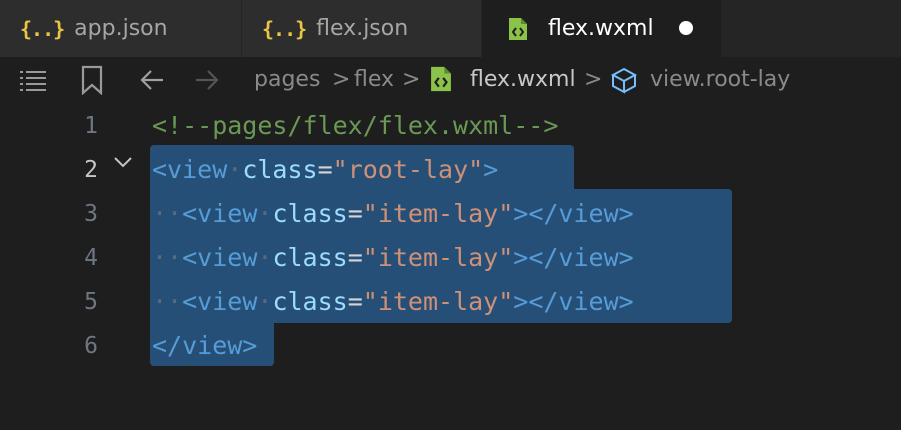 Image resolution: width=901 pixels, height=430 pixels. I want to click on tab-flex-json: {..} flex.json, so click(362, 28).